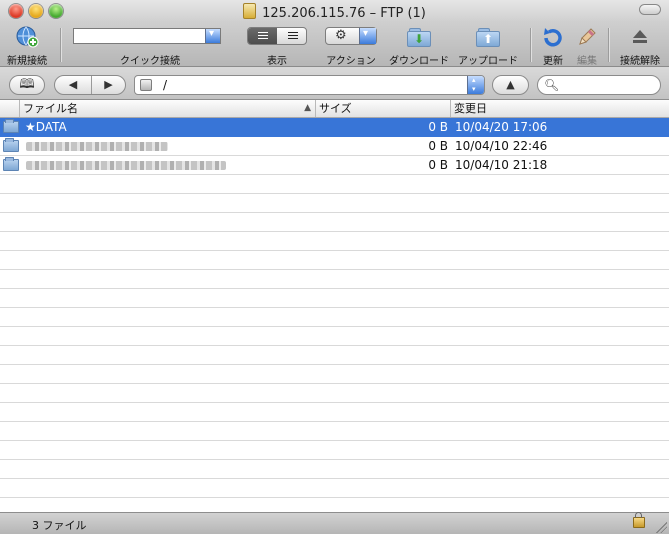 This screenshot has height=534, width=669. I want to click on icon-column-header, so click(10, 108).